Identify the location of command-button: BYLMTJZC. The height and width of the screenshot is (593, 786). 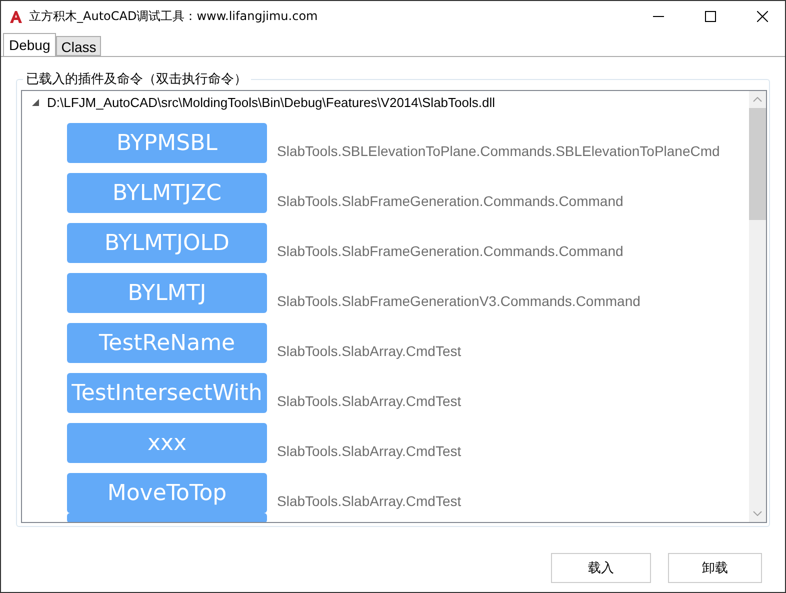
(167, 193).